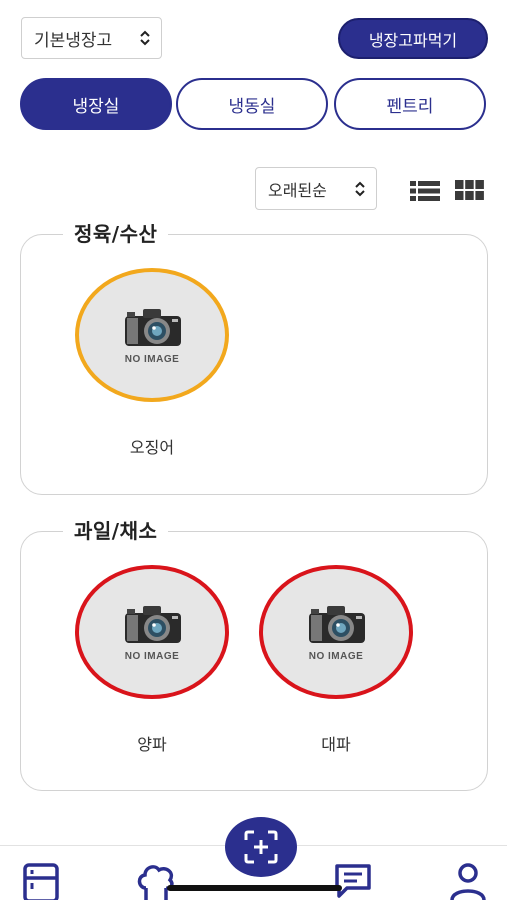 Image resolution: width=507 pixels, height=900 pixels. I want to click on section-title: 과일/채소, so click(116, 529).